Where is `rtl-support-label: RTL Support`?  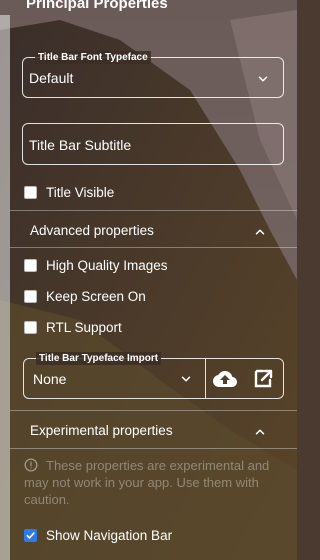
rtl-support-label: RTL Support is located at coordinates (84, 327).